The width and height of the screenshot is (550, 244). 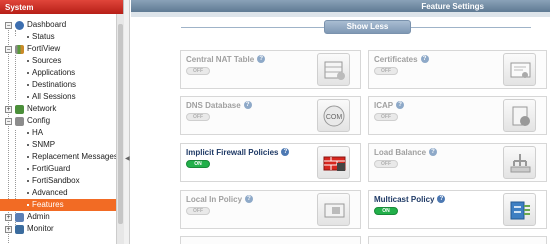 I want to click on load-balance-icon, so click(x=519, y=162).